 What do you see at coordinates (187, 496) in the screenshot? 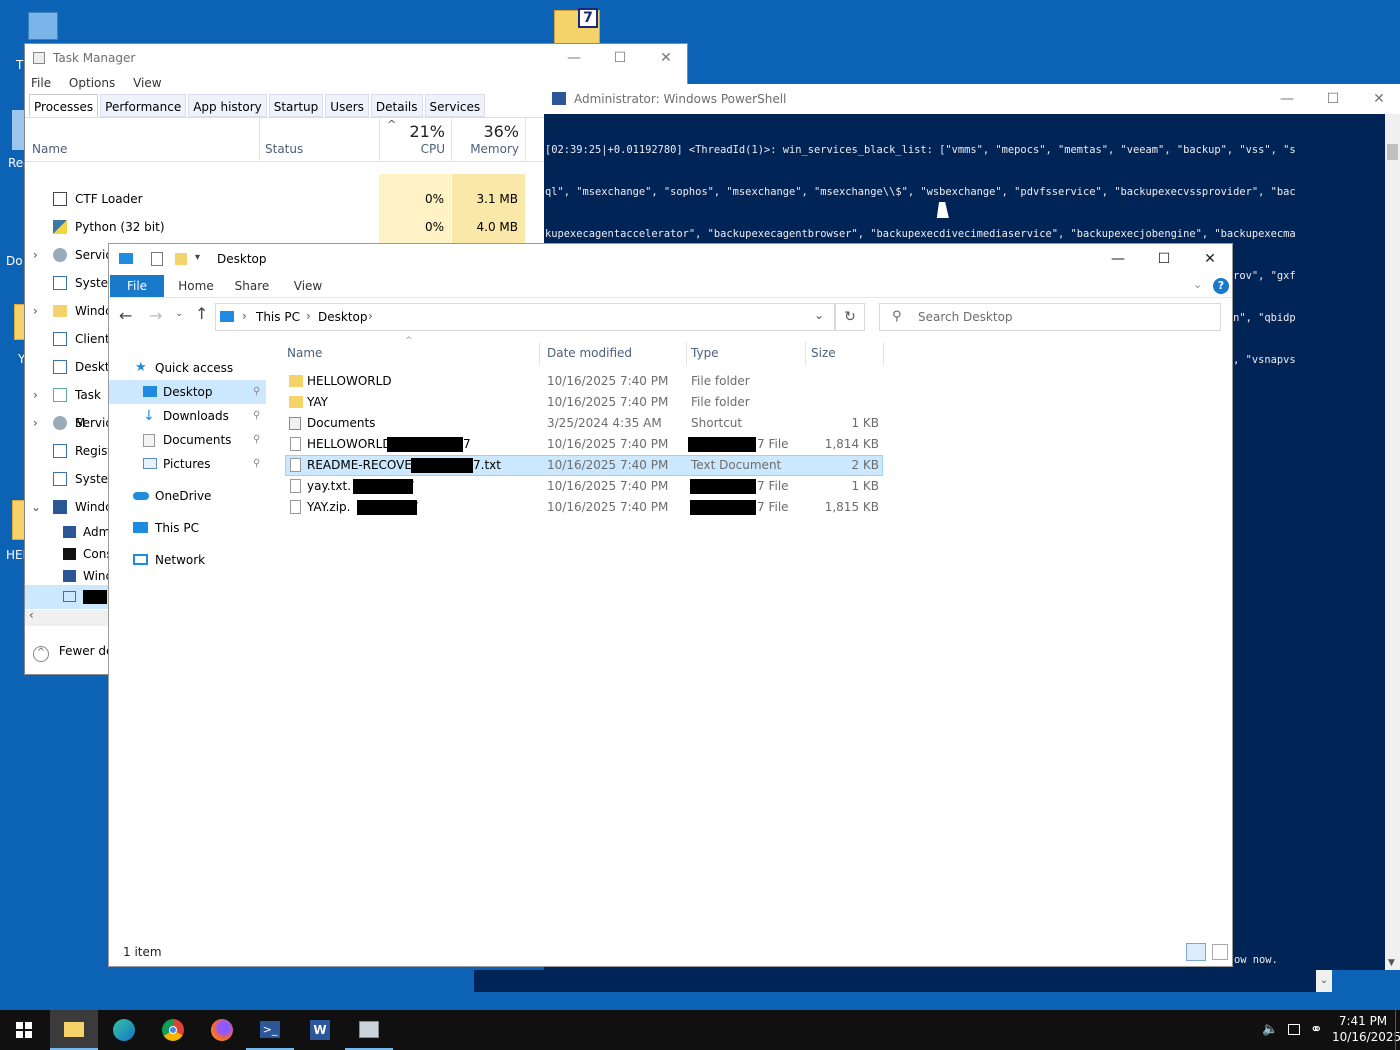
I see `nav-onedrive: OneDrive` at bounding box center [187, 496].